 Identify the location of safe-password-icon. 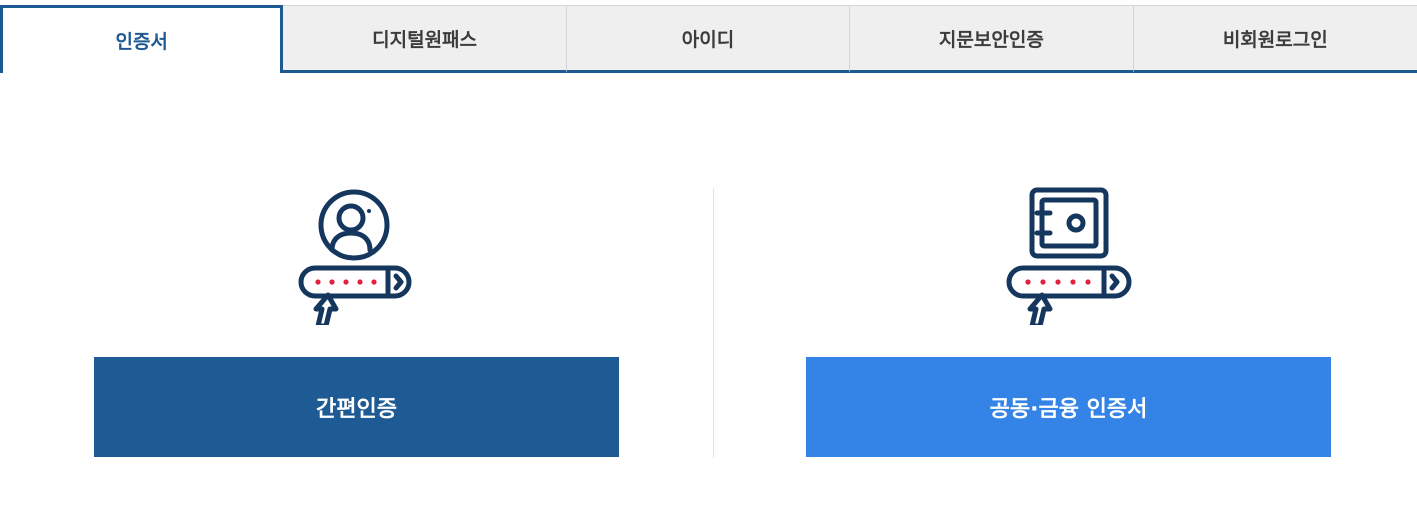
(1069, 256).